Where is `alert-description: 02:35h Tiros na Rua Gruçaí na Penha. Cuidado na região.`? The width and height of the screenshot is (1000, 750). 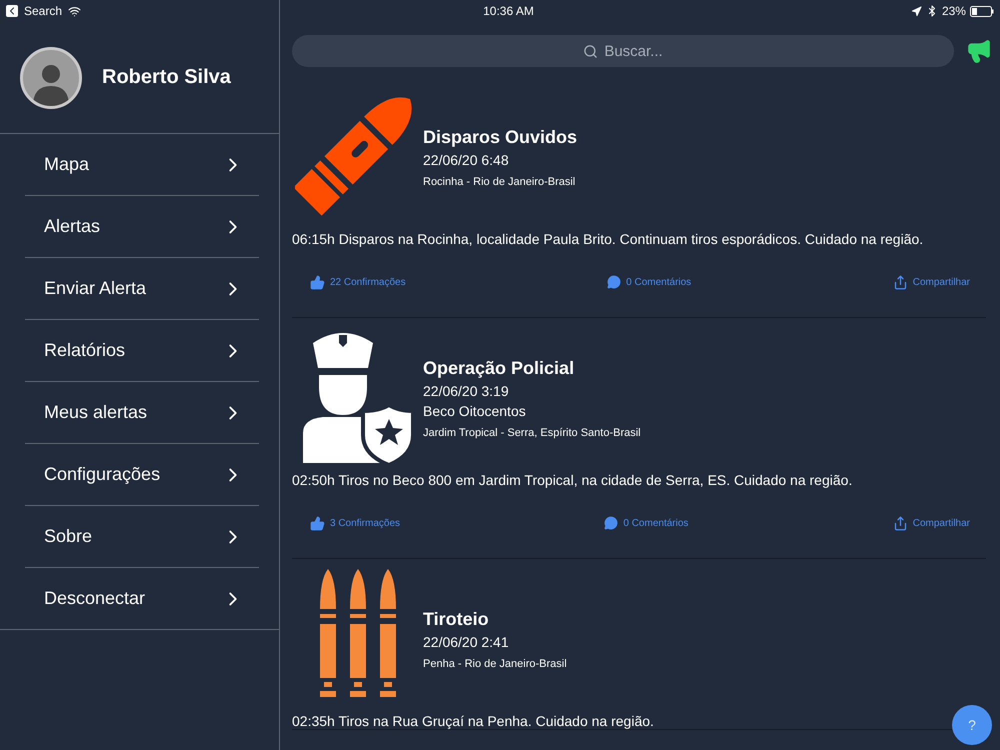
alert-description: 02:35h Tiros na Rua Gruçaí na Penha. Cuidado na região. is located at coordinates (473, 721).